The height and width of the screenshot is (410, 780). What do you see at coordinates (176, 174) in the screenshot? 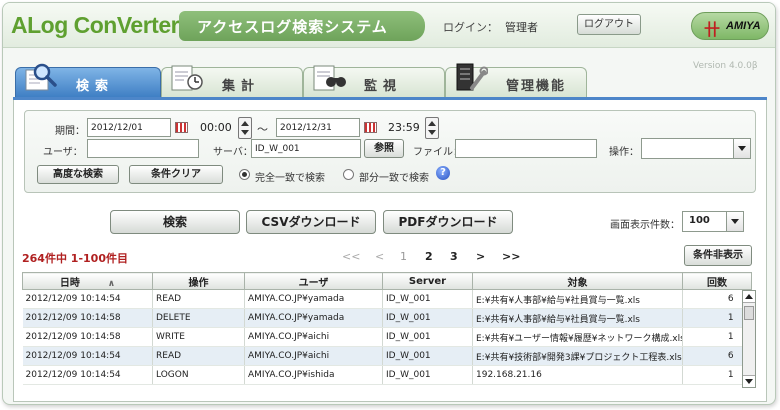
I see `clear-criteria-button: 条件クリア` at bounding box center [176, 174].